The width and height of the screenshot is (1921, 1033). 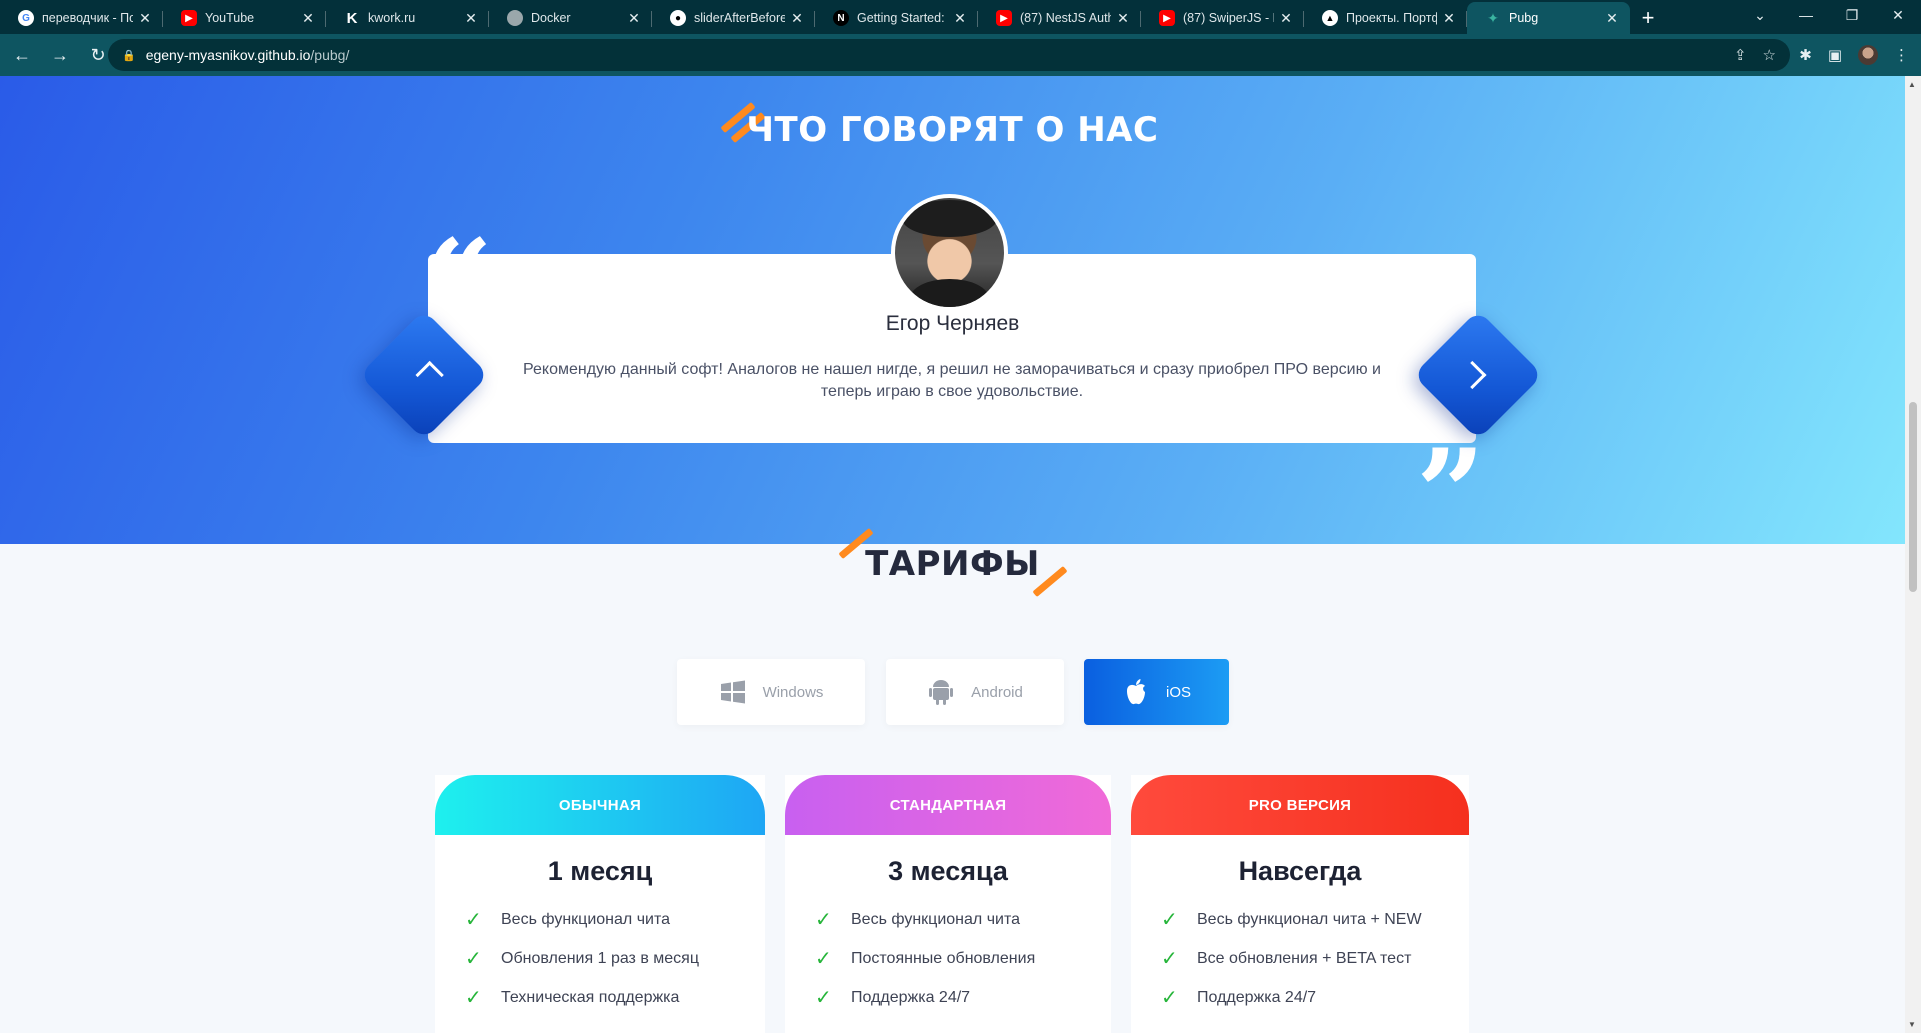 I want to click on tab-title: Pubg, so click(x=1524, y=18).